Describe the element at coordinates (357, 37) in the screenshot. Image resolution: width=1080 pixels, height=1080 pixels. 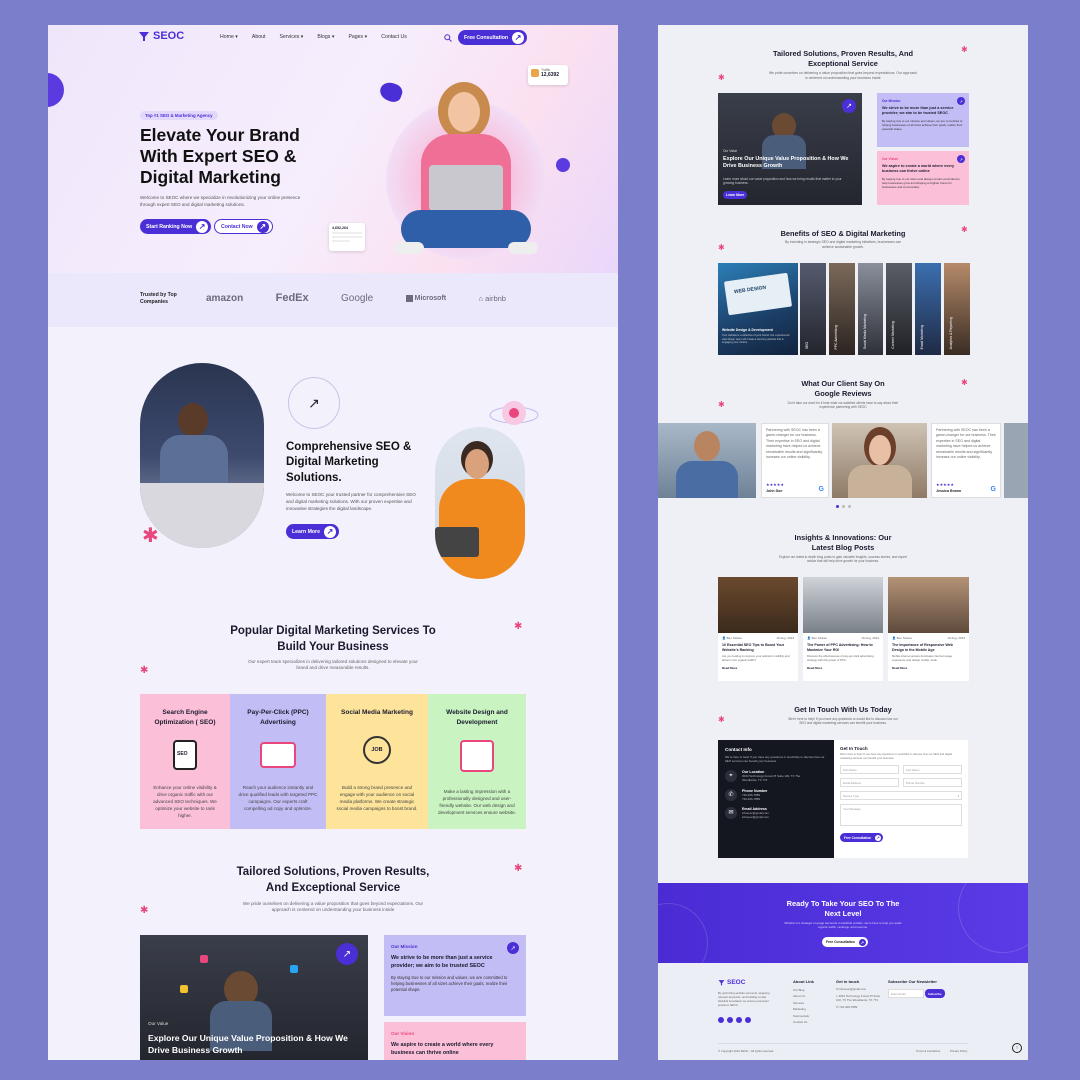
I see `nav-pages: Pages ▾` at that location.